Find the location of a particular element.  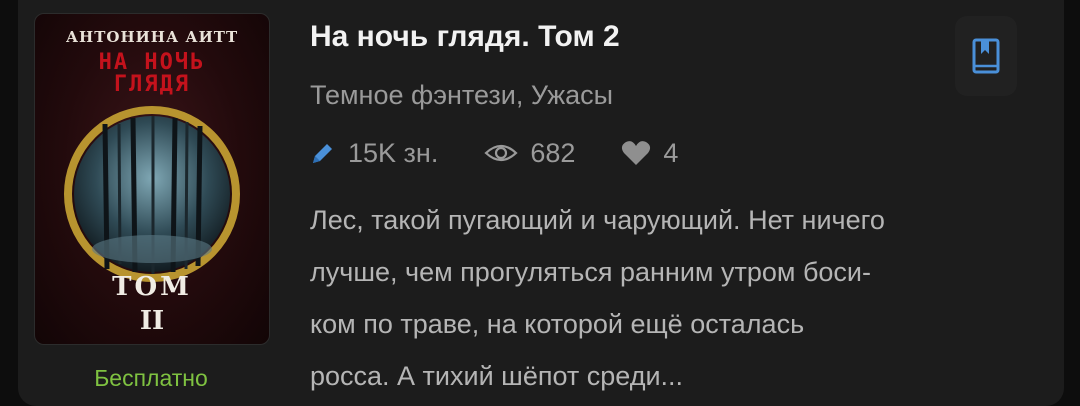

cover-title-line-2: ГЛЯДЯ is located at coordinates (152, 84).